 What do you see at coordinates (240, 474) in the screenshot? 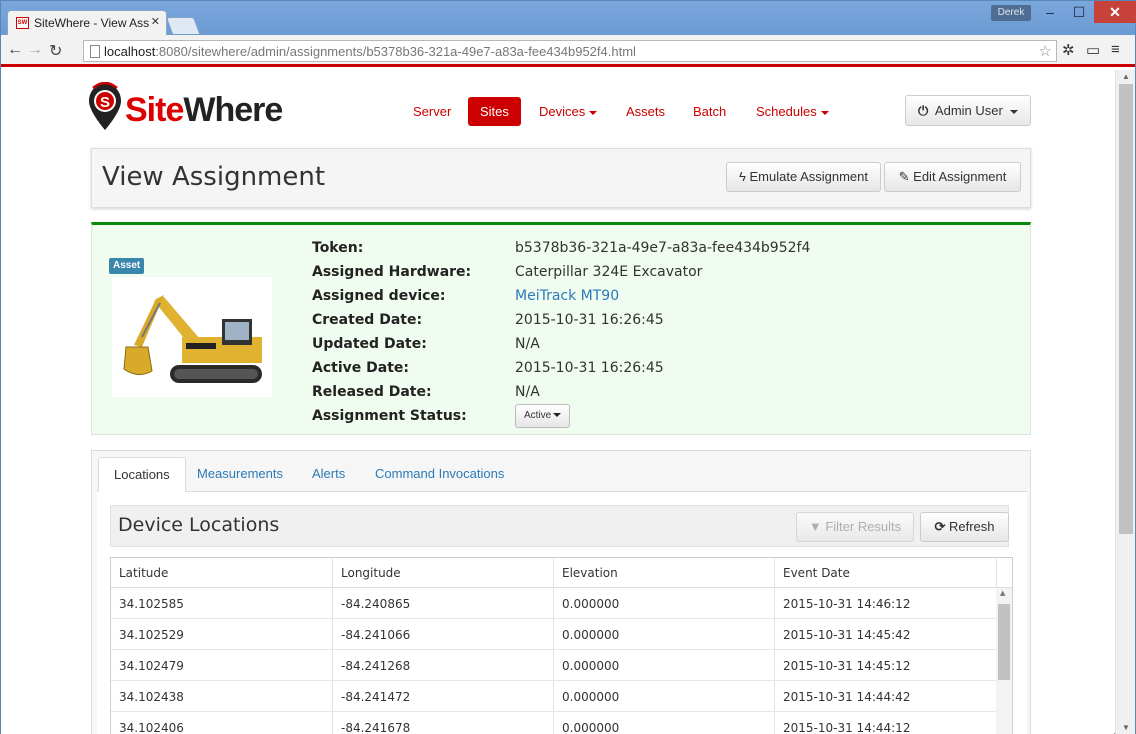
I see `tab-measurements: Measurements` at bounding box center [240, 474].